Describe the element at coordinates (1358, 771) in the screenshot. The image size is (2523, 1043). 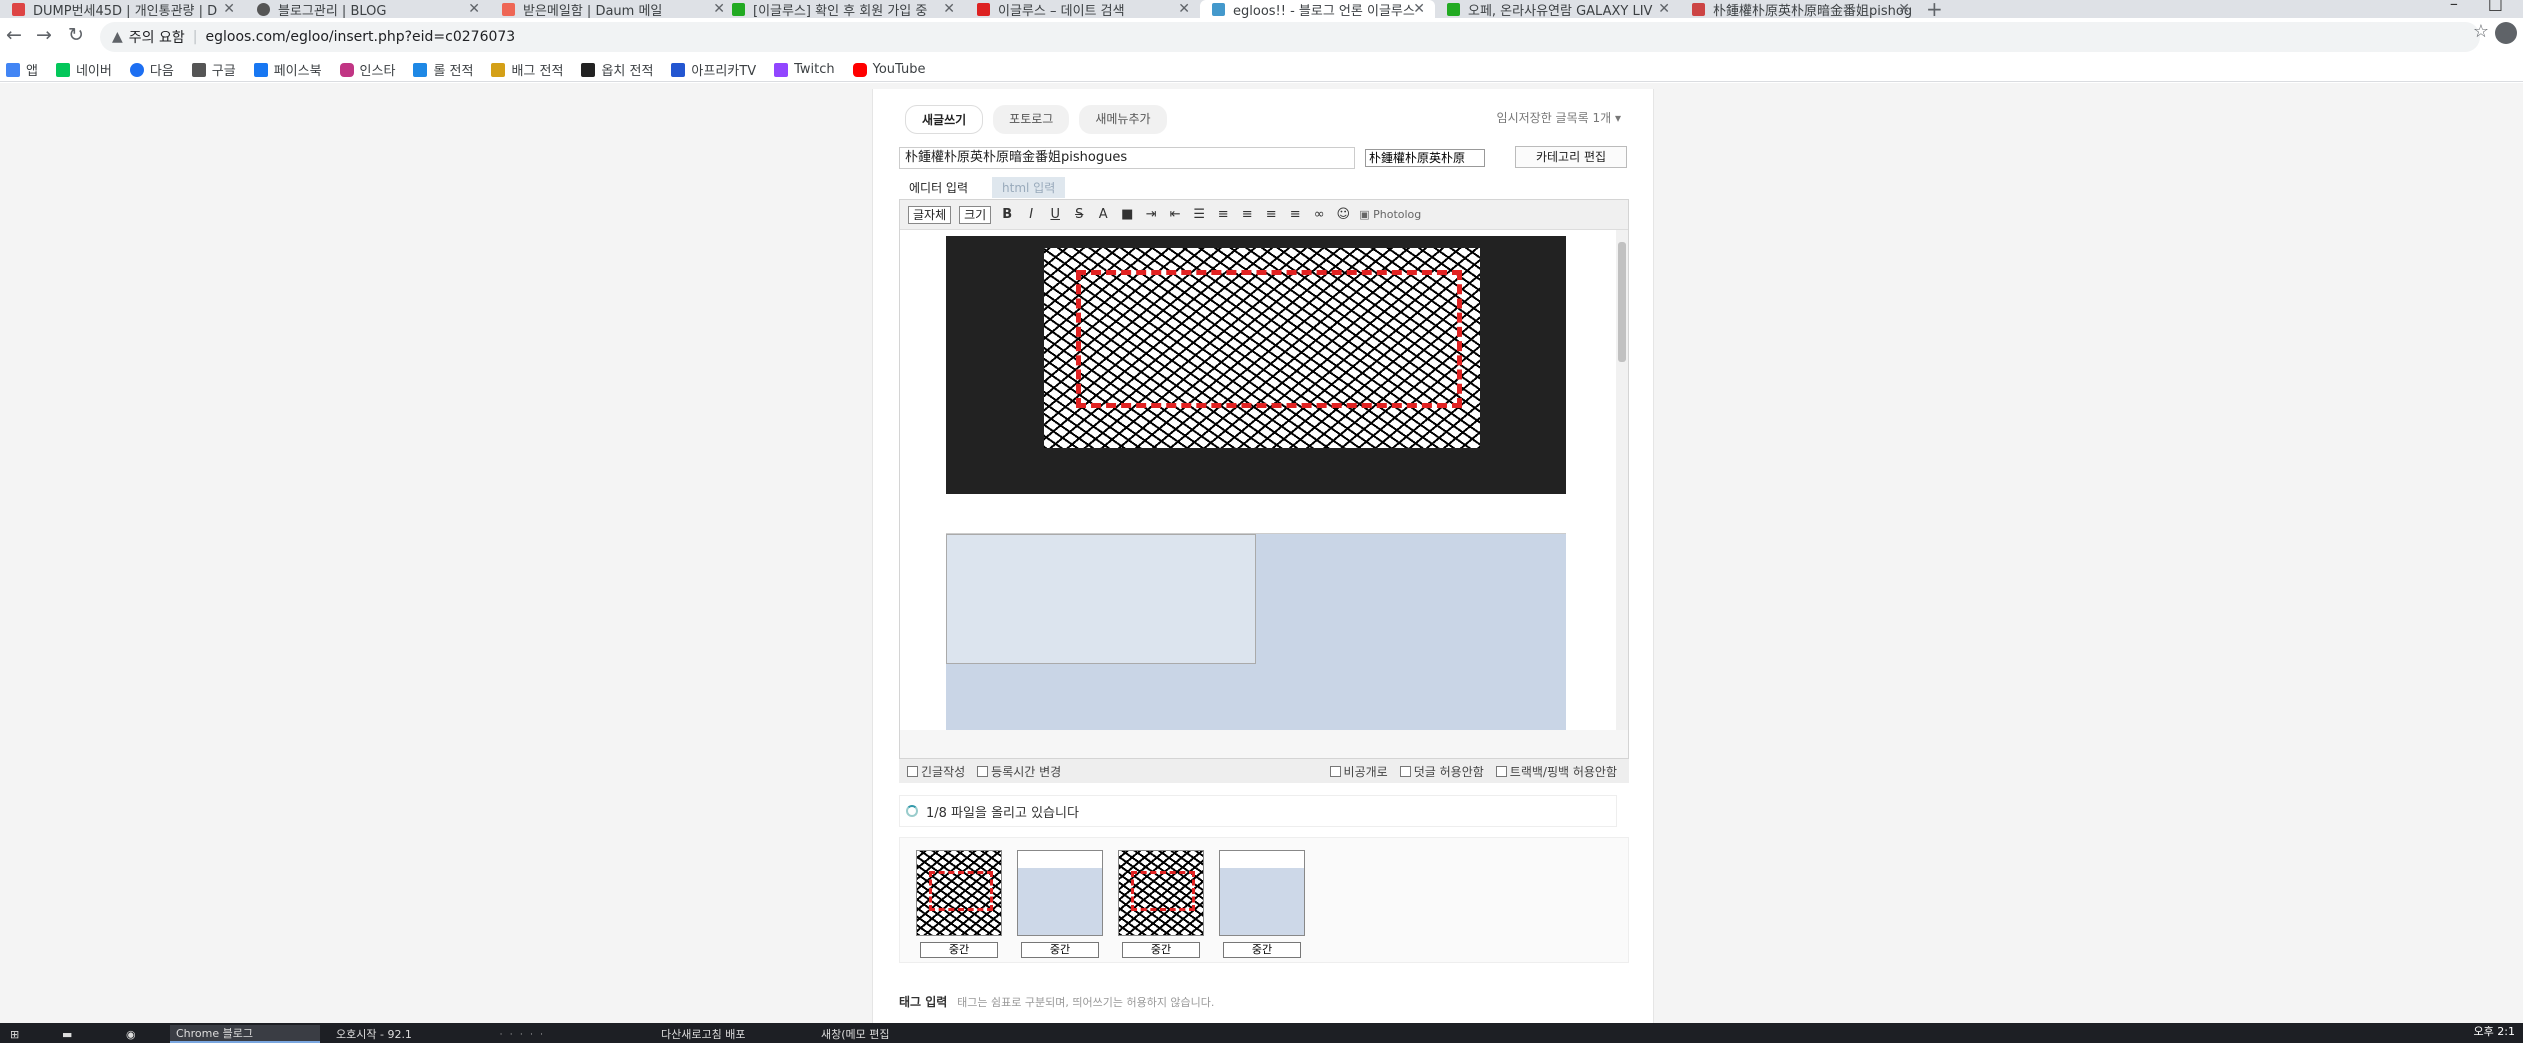
I see `private-checkbox: 비공개로` at that location.